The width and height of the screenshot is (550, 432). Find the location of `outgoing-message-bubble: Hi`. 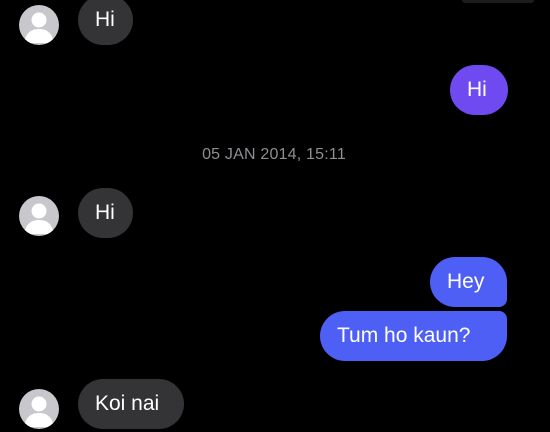

outgoing-message-bubble: Hi is located at coordinates (479, 90).